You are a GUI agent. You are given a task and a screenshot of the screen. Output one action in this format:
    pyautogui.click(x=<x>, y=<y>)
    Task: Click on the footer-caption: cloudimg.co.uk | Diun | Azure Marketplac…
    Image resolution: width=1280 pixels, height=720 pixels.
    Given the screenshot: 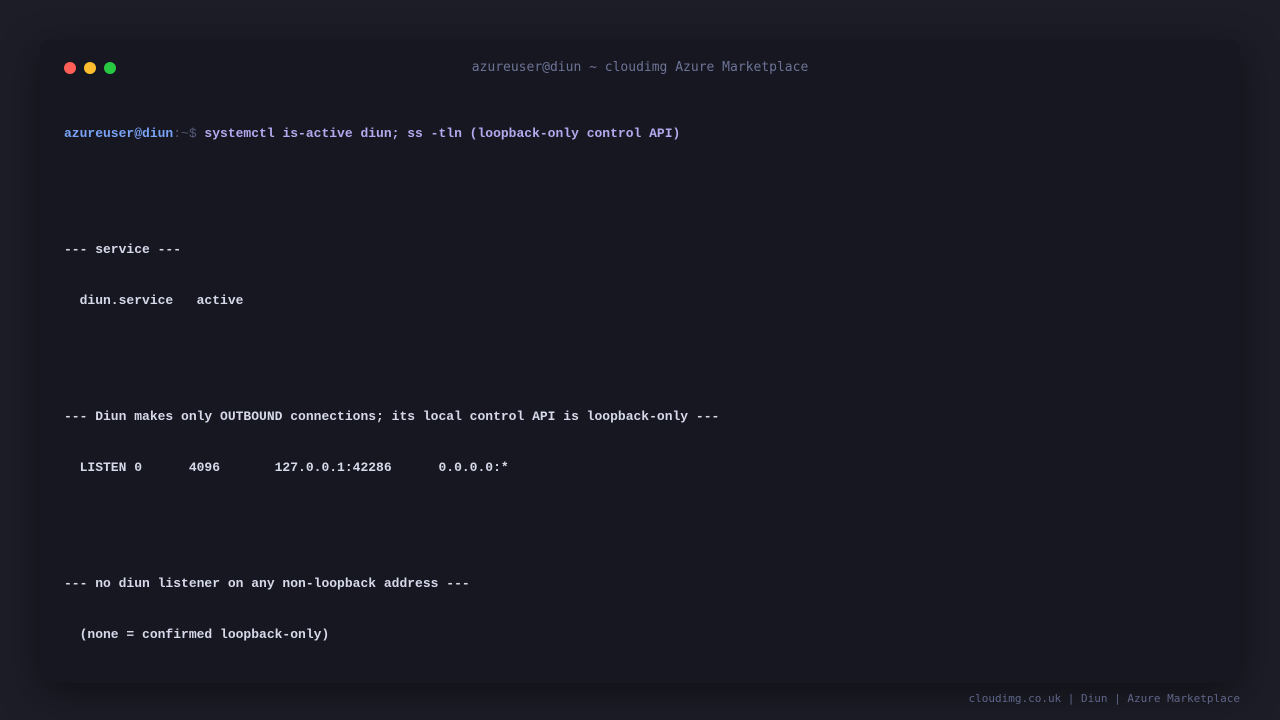 What is the action you would take?
    pyautogui.click(x=1104, y=698)
    